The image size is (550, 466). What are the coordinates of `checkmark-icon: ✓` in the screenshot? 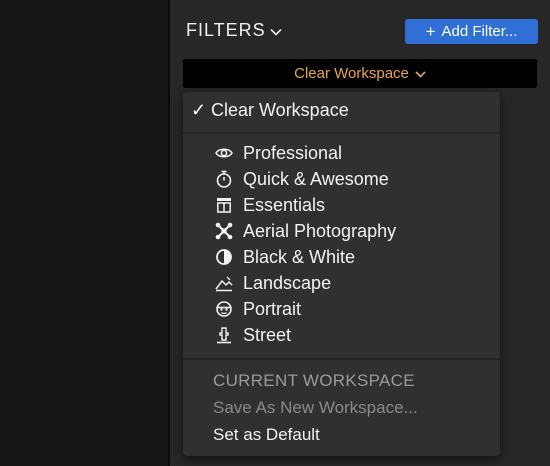 It's located at (199, 109).